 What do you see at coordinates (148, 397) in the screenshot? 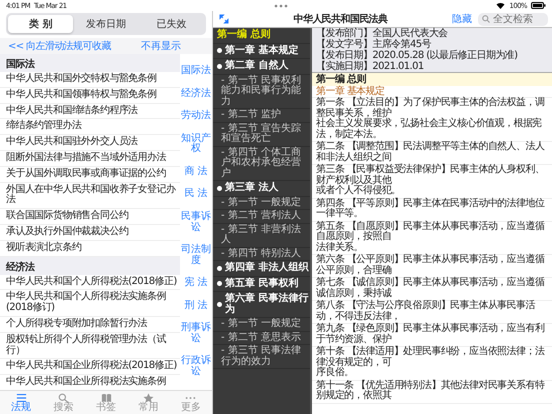
I see `star-icon` at bounding box center [148, 397].